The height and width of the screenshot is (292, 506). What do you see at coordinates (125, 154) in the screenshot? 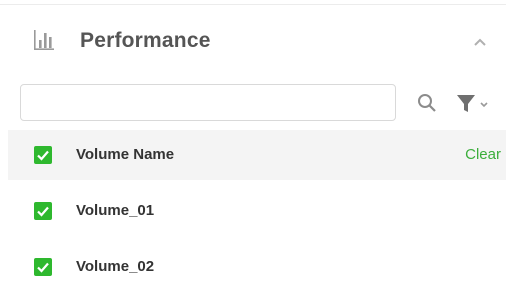
I see `column-header-volume-name: Volume Name` at bounding box center [125, 154].